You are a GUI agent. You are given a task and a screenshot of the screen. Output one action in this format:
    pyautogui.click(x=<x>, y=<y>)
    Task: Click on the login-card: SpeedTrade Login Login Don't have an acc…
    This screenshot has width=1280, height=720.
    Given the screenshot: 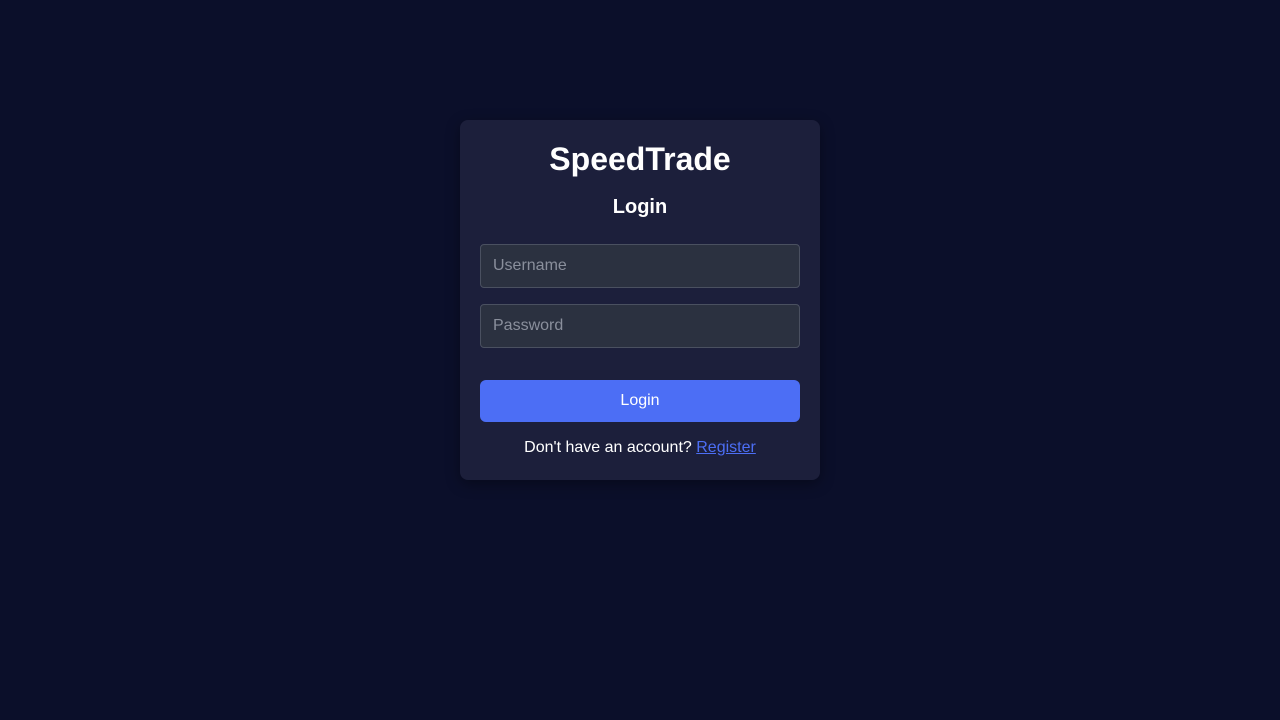 What is the action you would take?
    pyautogui.click(x=640, y=300)
    